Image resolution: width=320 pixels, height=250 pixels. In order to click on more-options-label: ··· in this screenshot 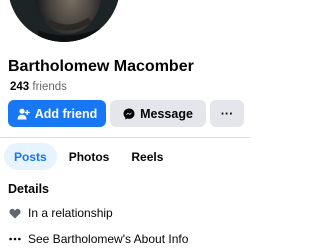, I will do `click(227, 113)`.